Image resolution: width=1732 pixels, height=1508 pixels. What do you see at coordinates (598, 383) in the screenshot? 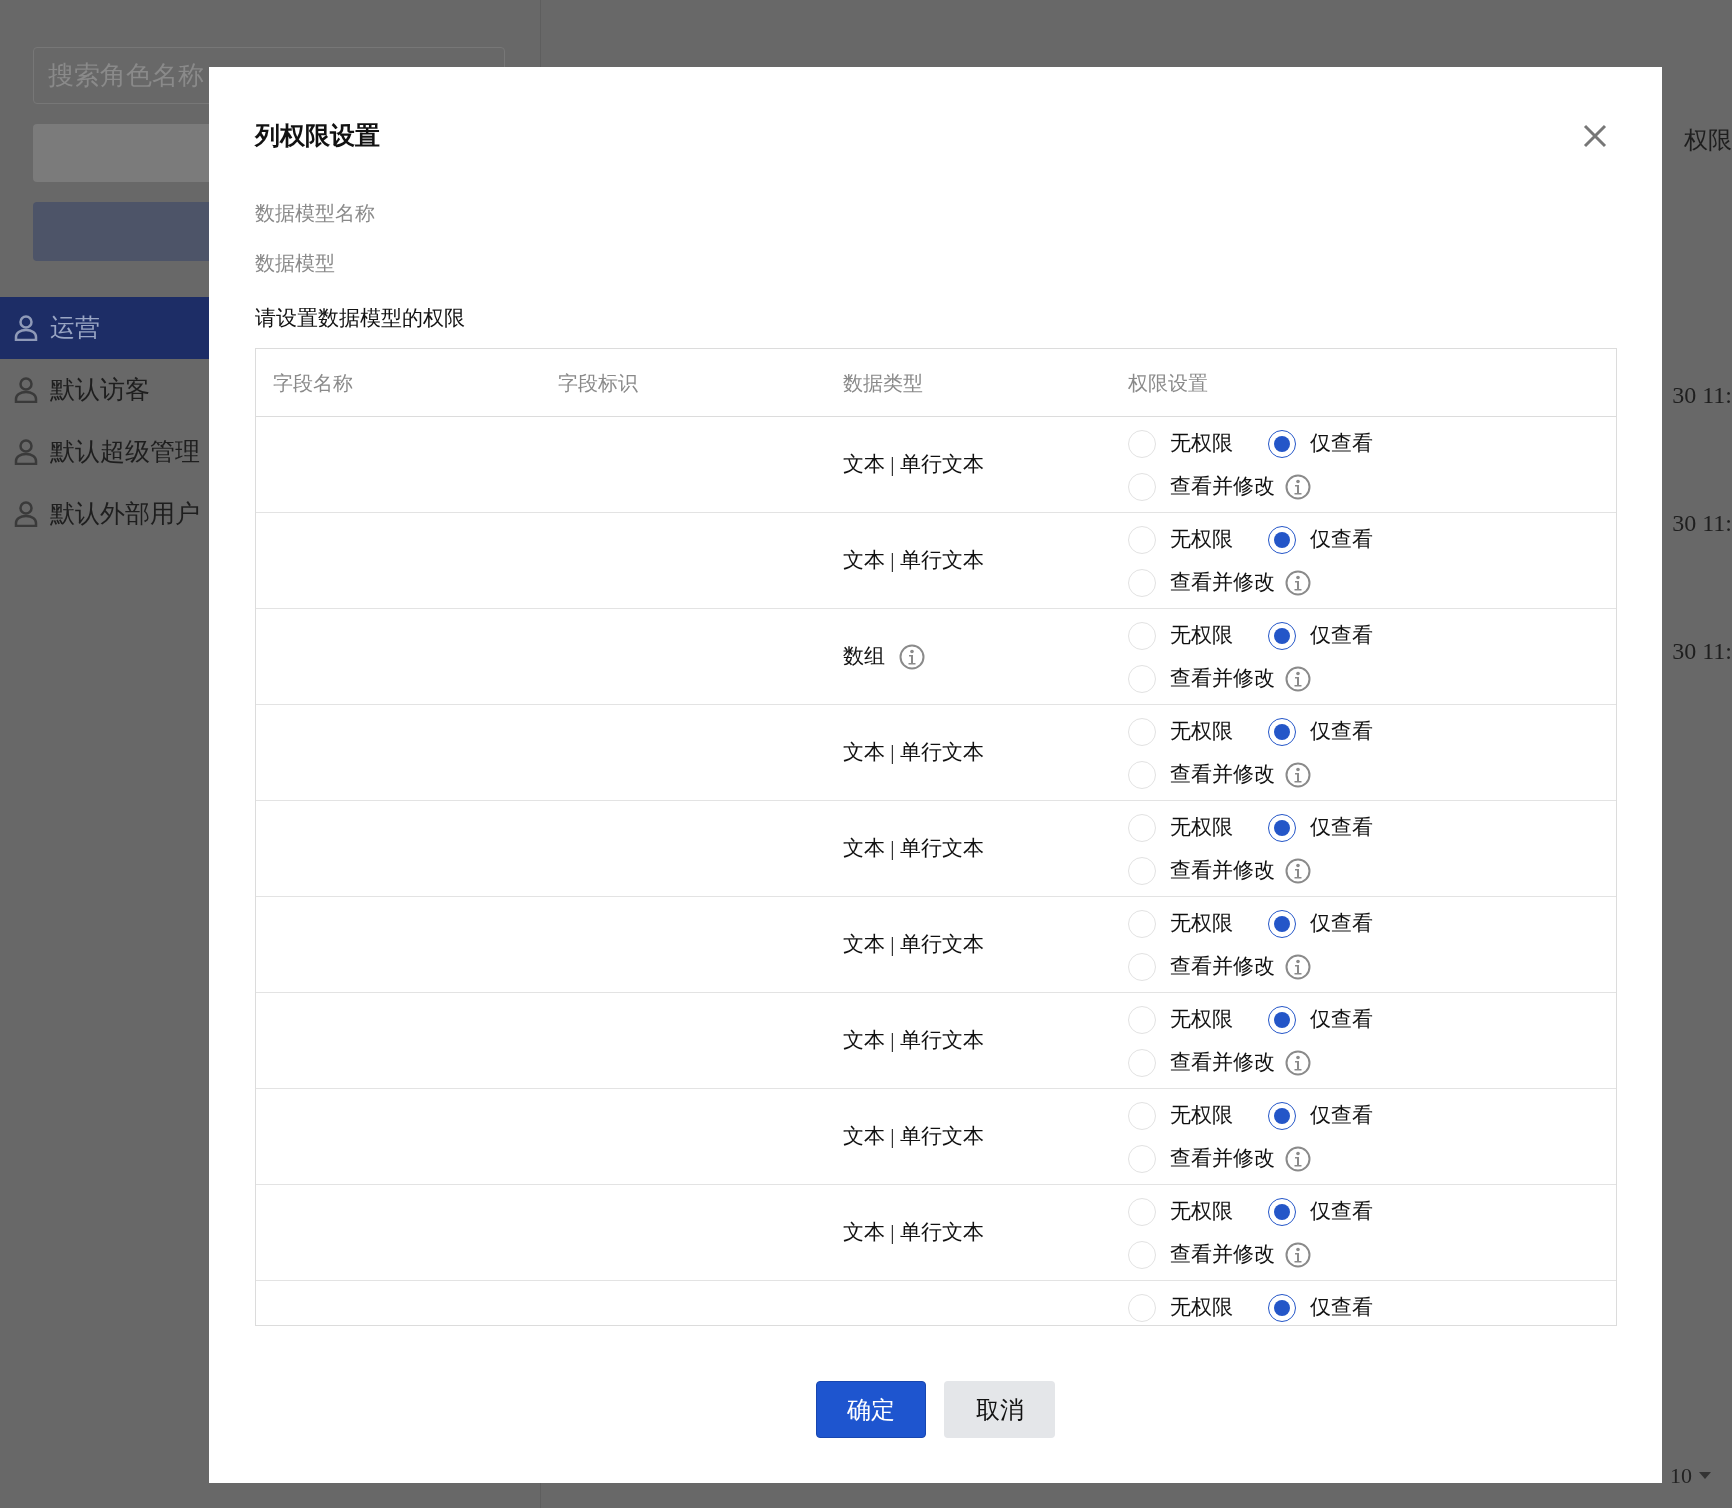
I see `column-header: 字段标识` at bounding box center [598, 383].